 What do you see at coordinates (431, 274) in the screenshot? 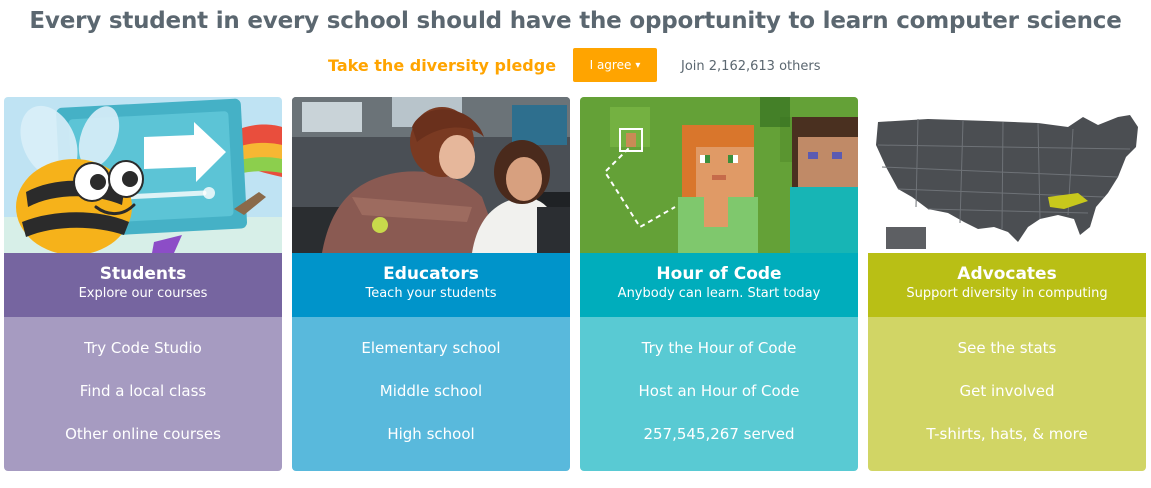
I see `card-title: Educators` at bounding box center [431, 274].